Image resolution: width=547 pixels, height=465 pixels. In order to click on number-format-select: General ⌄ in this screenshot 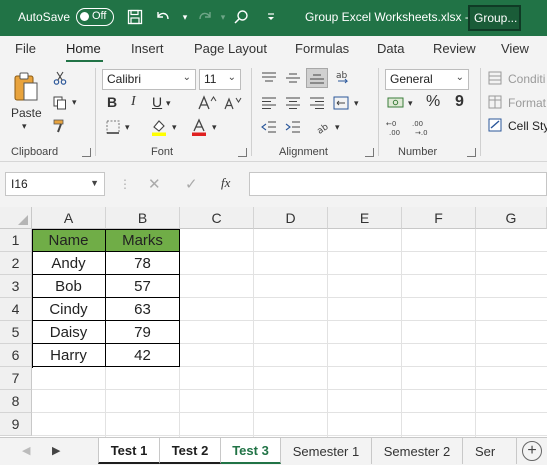, I will do `click(427, 79)`.